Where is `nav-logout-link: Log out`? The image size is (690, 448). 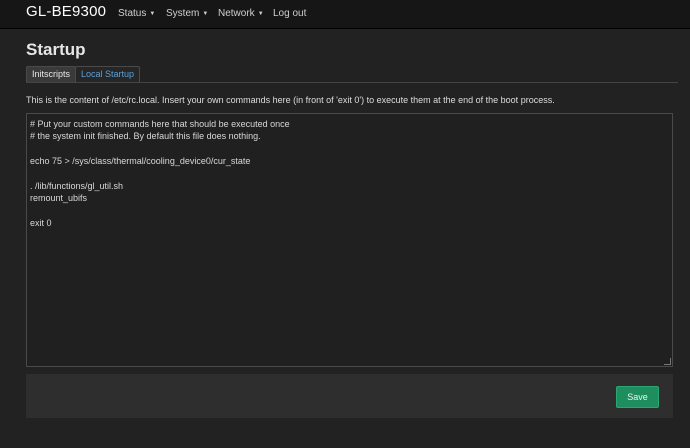 nav-logout-link: Log out is located at coordinates (289, 13).